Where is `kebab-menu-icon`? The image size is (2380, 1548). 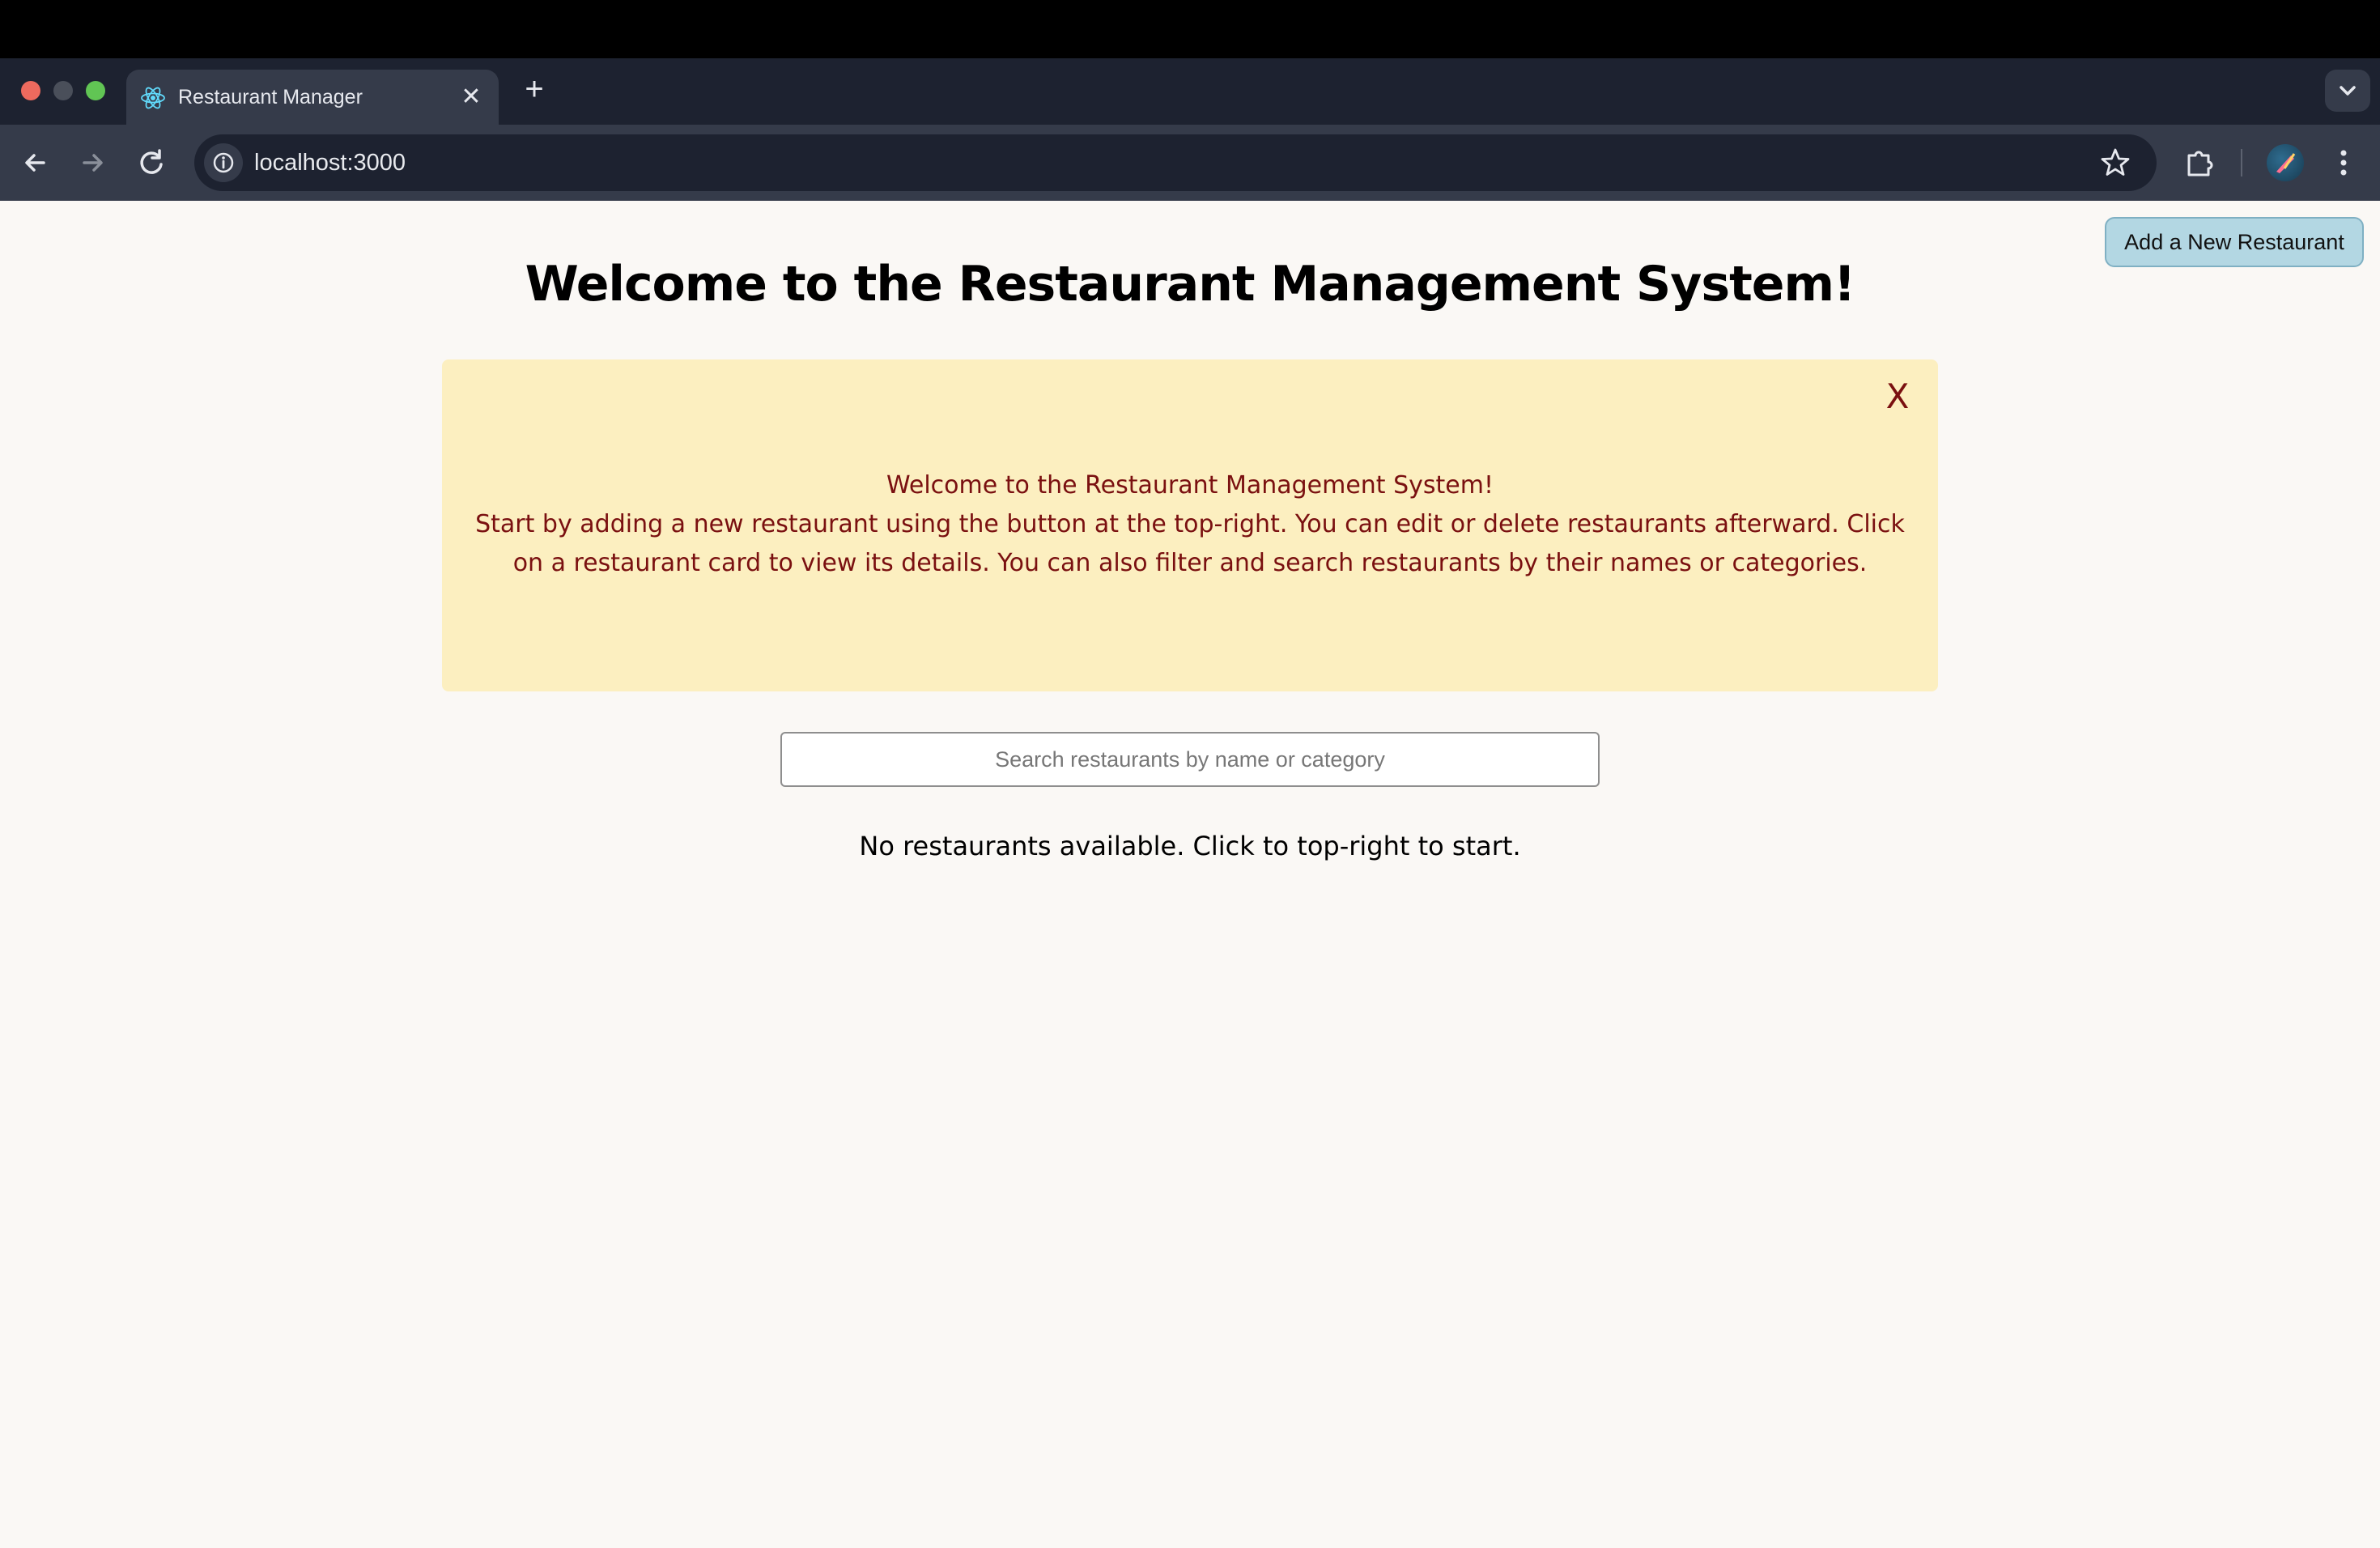
kebab-menu-icon is located at coordinates (2343, 162).